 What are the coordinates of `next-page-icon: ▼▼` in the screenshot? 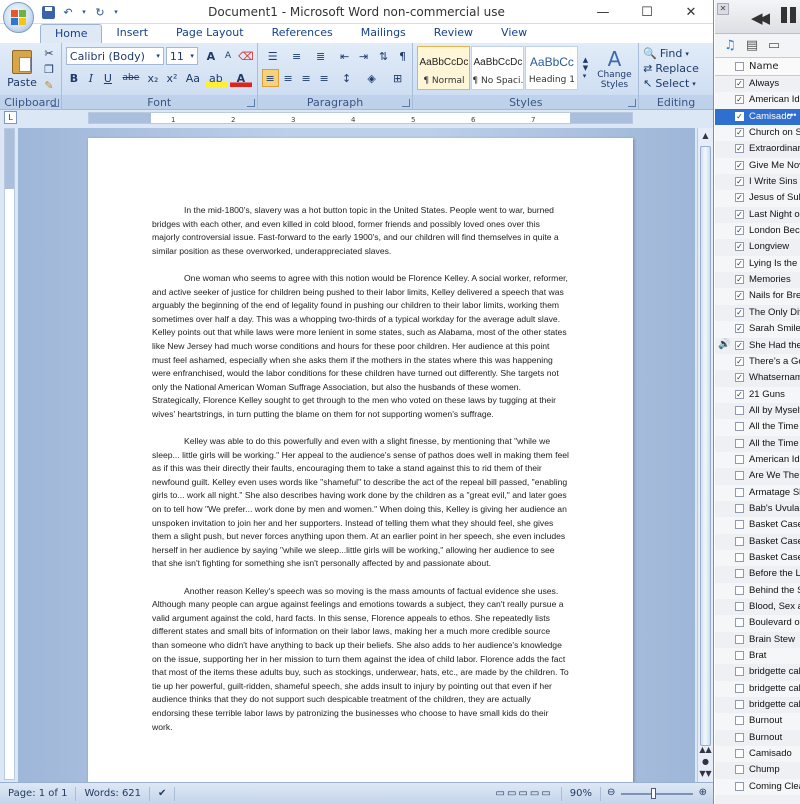 It's located at (705, 773).